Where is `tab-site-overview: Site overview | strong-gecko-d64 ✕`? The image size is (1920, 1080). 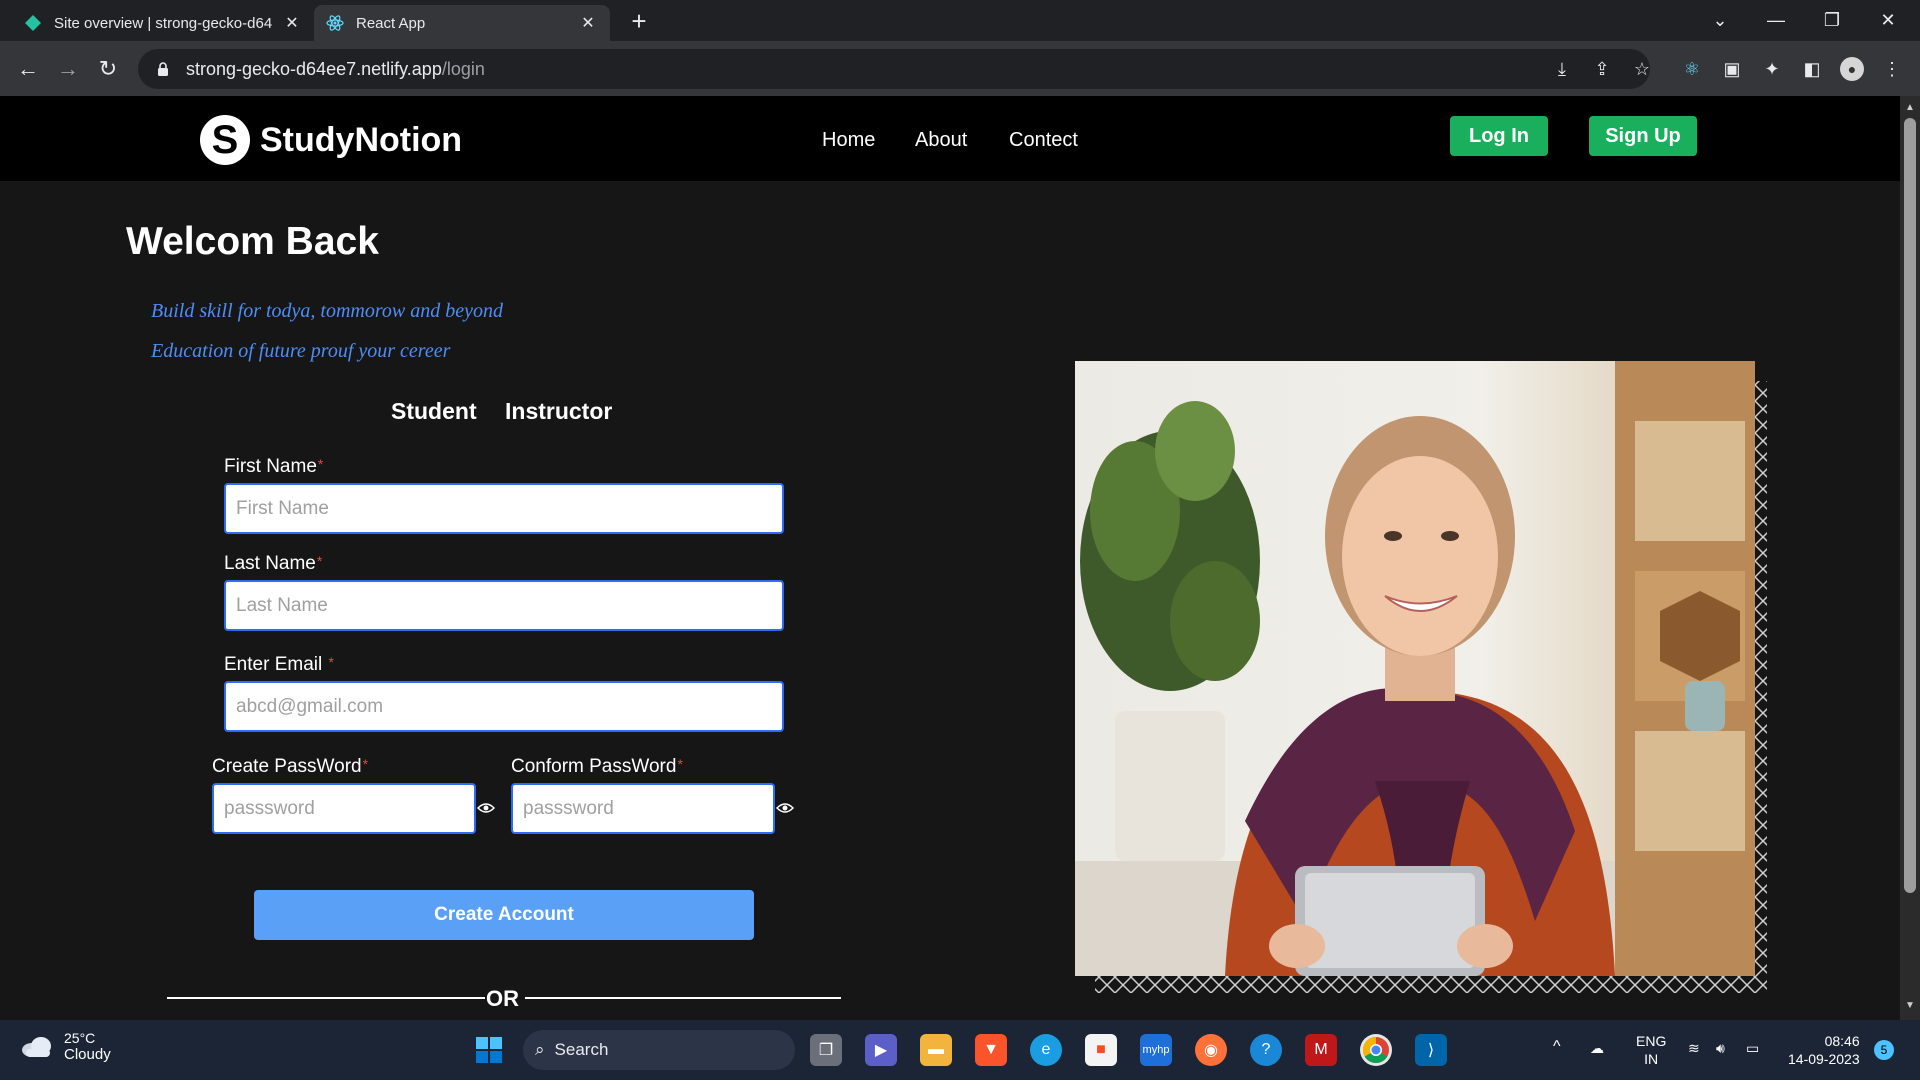
tab-site-overview: Site overview | strong-gecko-d64 ✕ is located at coordinates (163, 23).